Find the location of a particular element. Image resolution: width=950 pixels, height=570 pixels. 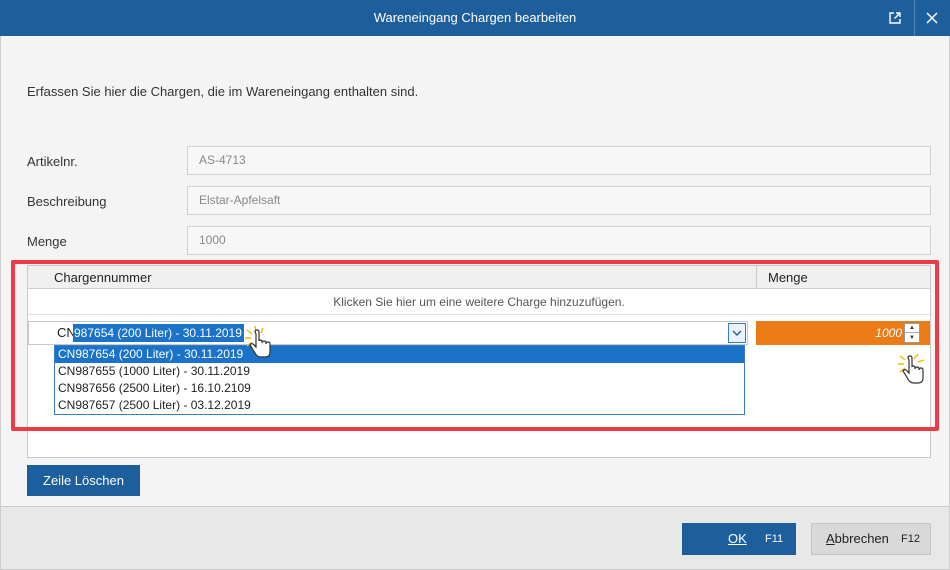

chevron-down-icon is located at coordinates (737, 333).